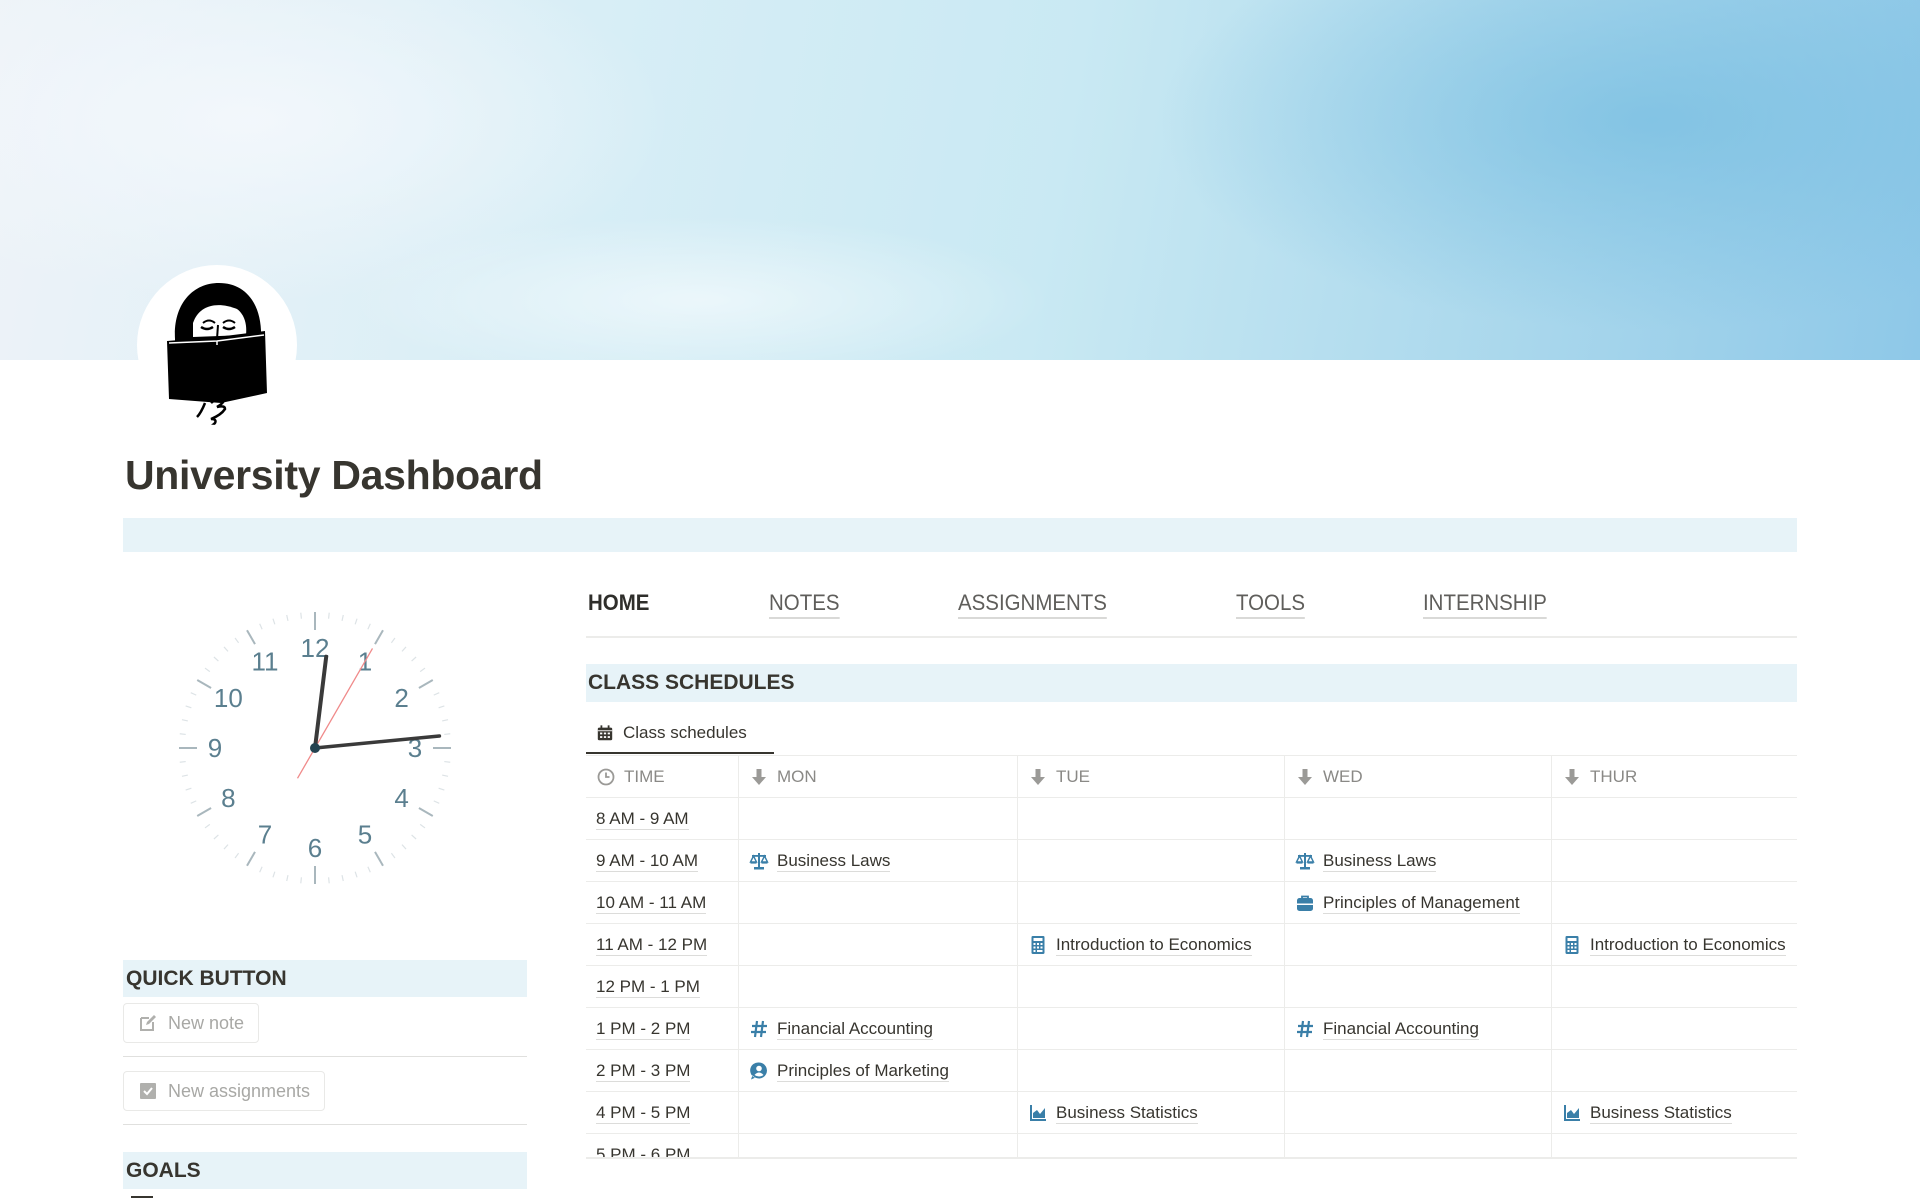  What do you see at coordinates (618, 604) in the screenshot?
I see `tab-home: HOME` at bounding box center [618, 604].